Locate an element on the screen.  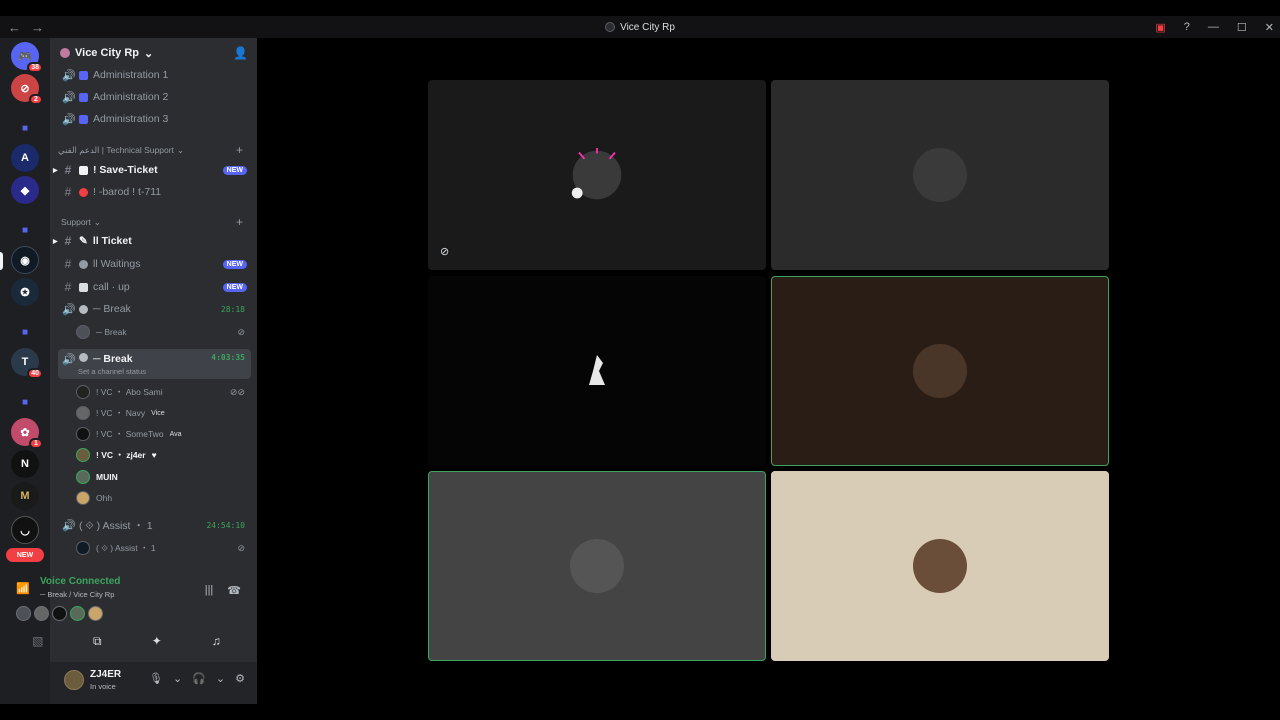
folder-icon: ■ is located at coordinates (25, 128).